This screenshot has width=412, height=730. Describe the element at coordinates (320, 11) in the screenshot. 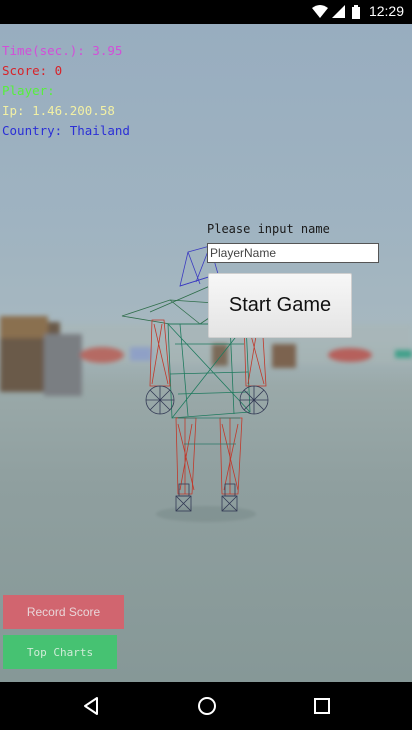

I see `wifi-icon` at that location.